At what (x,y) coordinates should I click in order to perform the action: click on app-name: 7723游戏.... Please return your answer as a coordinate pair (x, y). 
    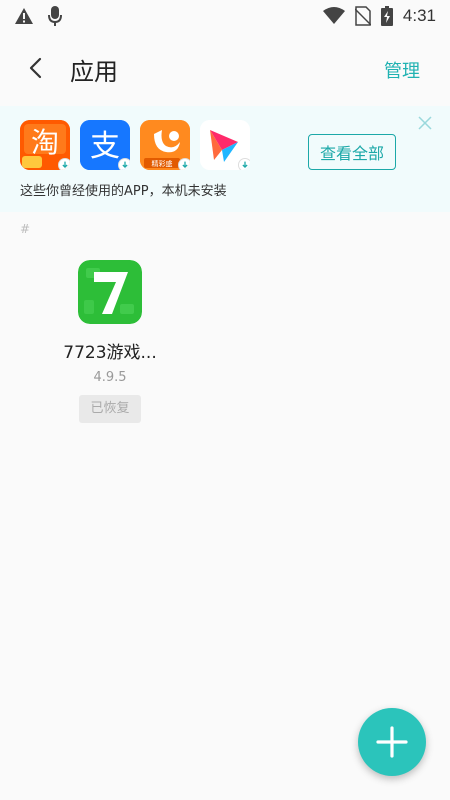
    Looking at the image, I should click on (110, 353).